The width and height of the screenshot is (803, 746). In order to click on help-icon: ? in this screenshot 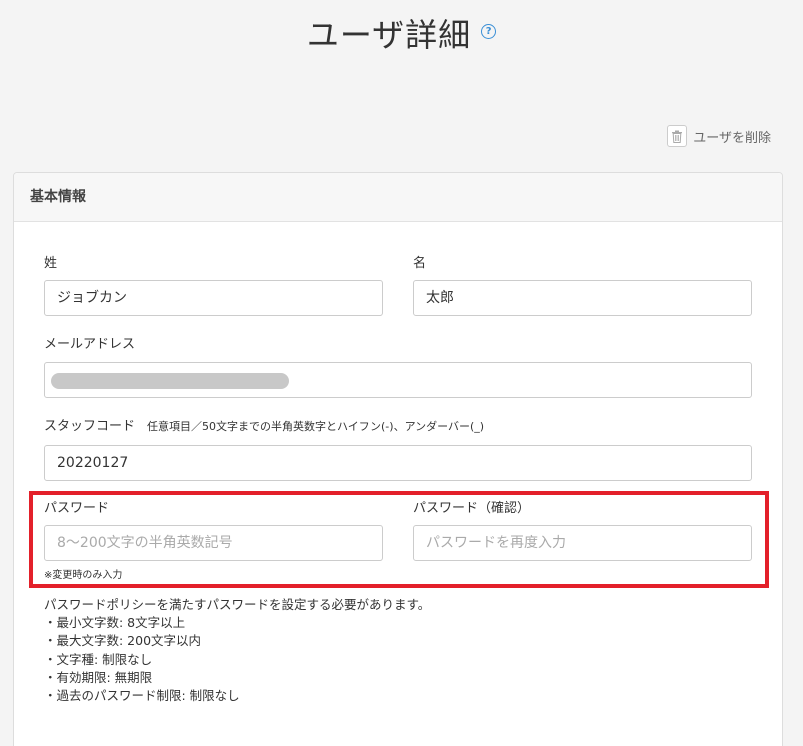, I will do `click(489, 31)`.